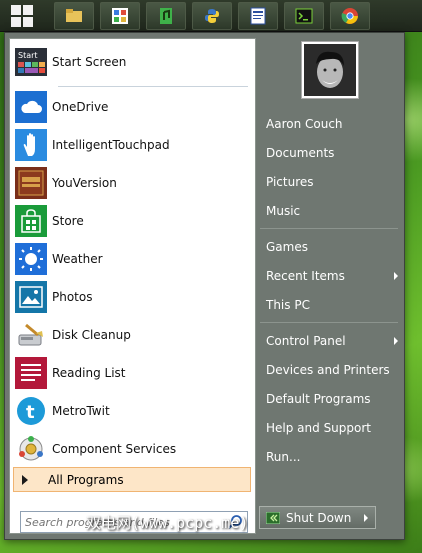  Describe the element at coordinates (31, 449) in the screenshot. I see `component-services-icon` at that location.